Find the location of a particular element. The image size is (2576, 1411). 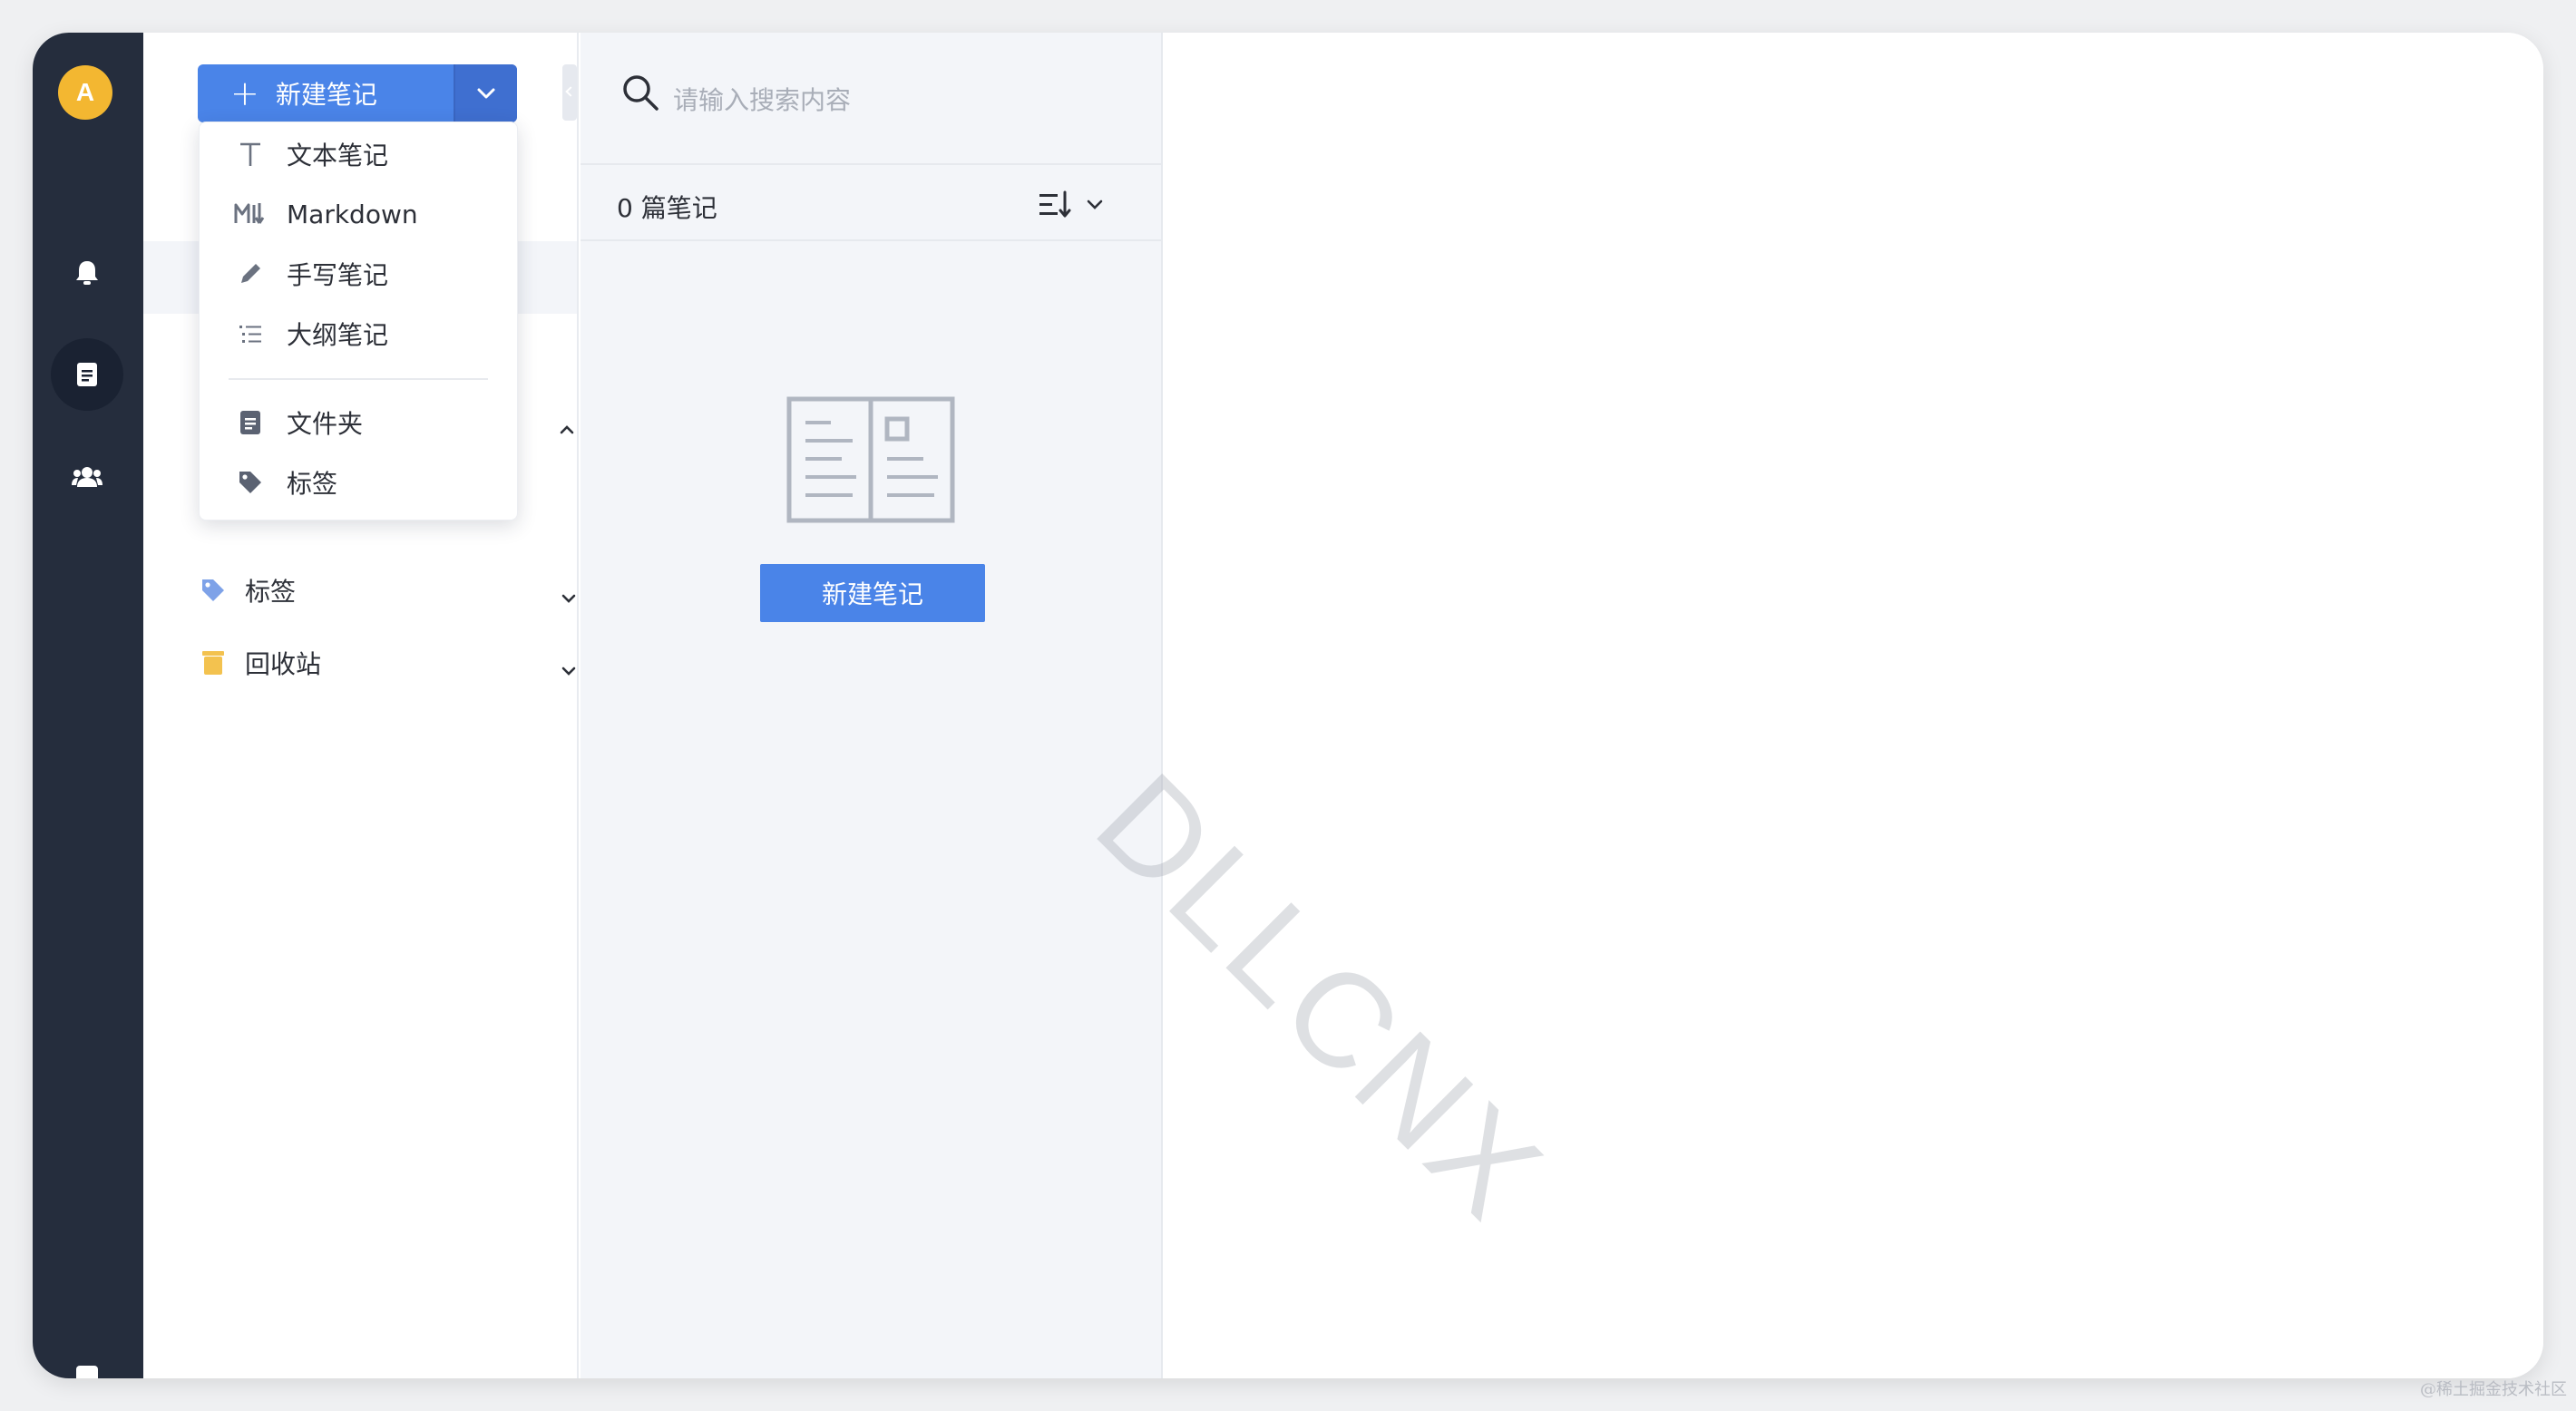

menu-item-outline: 大纲笔记 is located at coordinates (310, 333).